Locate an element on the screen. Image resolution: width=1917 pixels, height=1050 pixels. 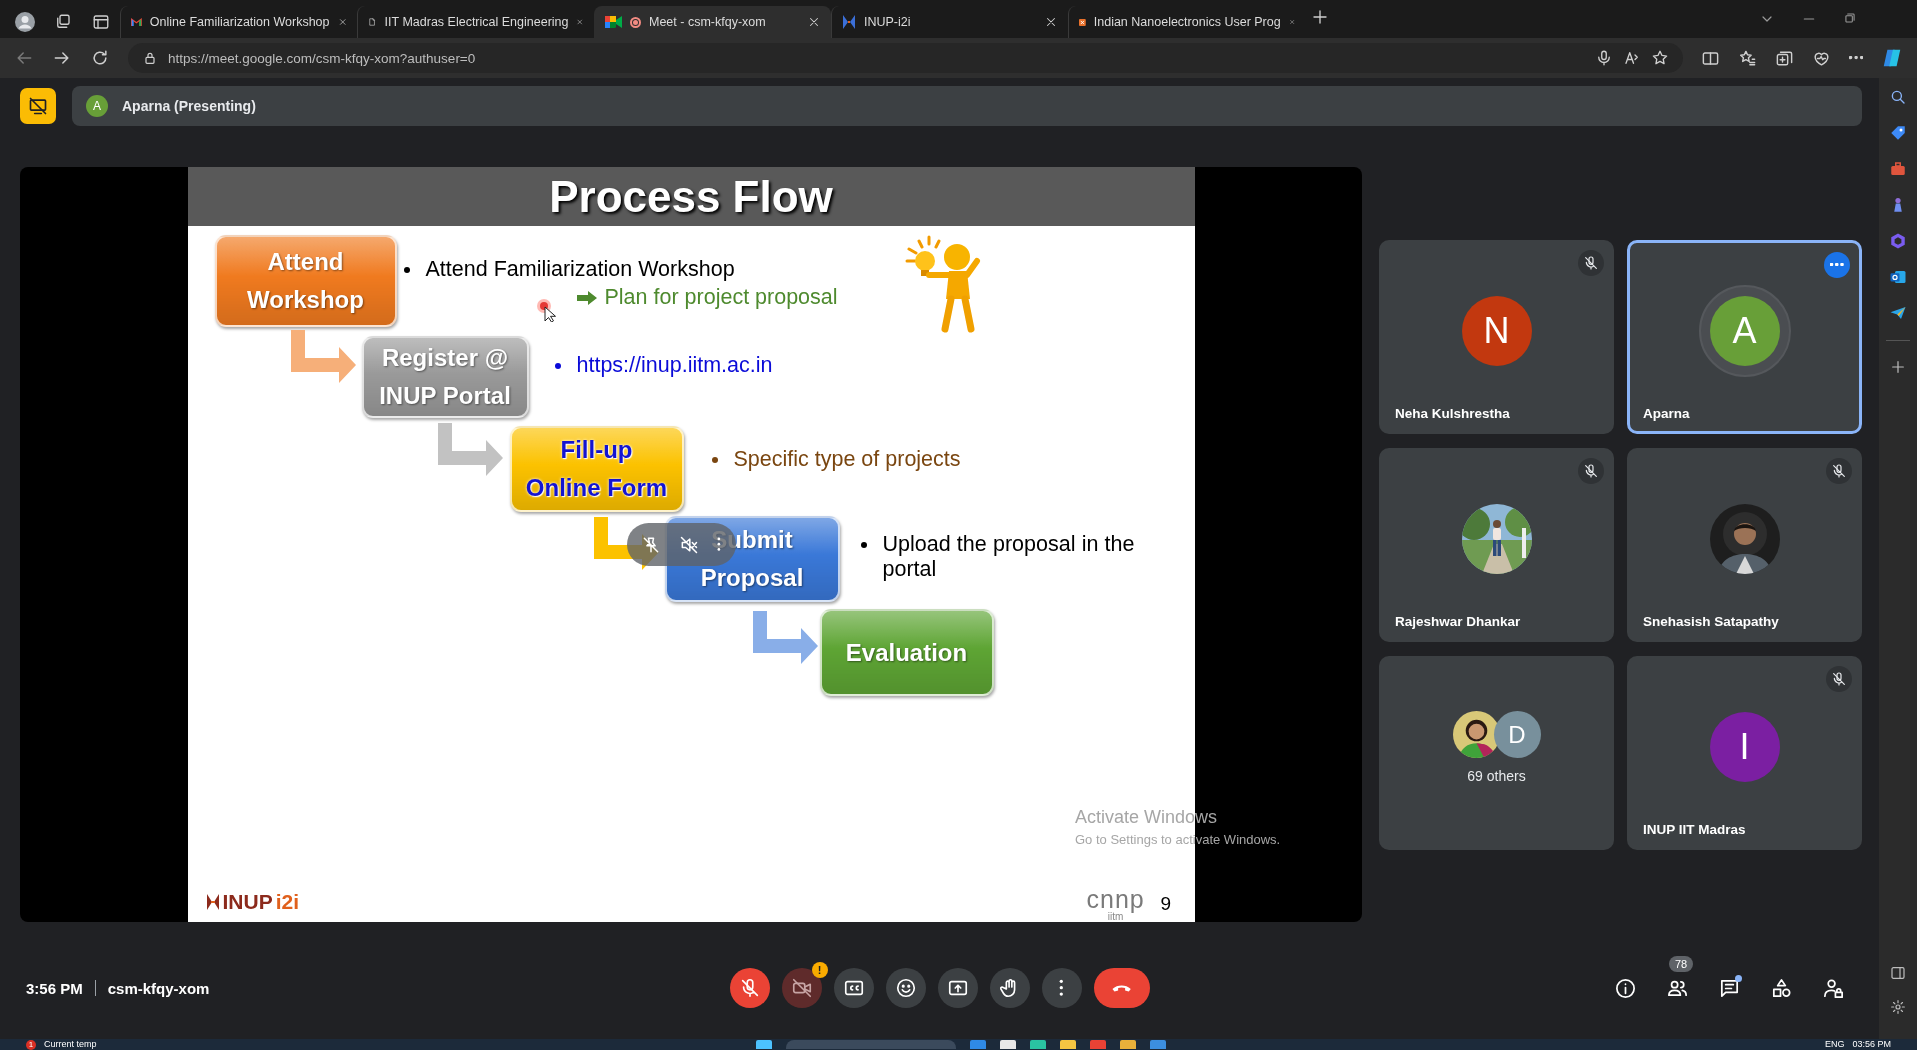
presentation-button is located at coordinates (38, 106).